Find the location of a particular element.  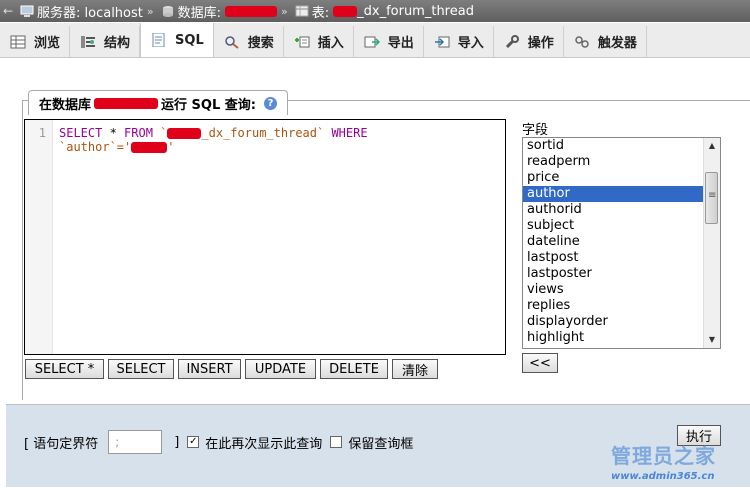

field-option-selected: author is located at coordinates (621, 194).